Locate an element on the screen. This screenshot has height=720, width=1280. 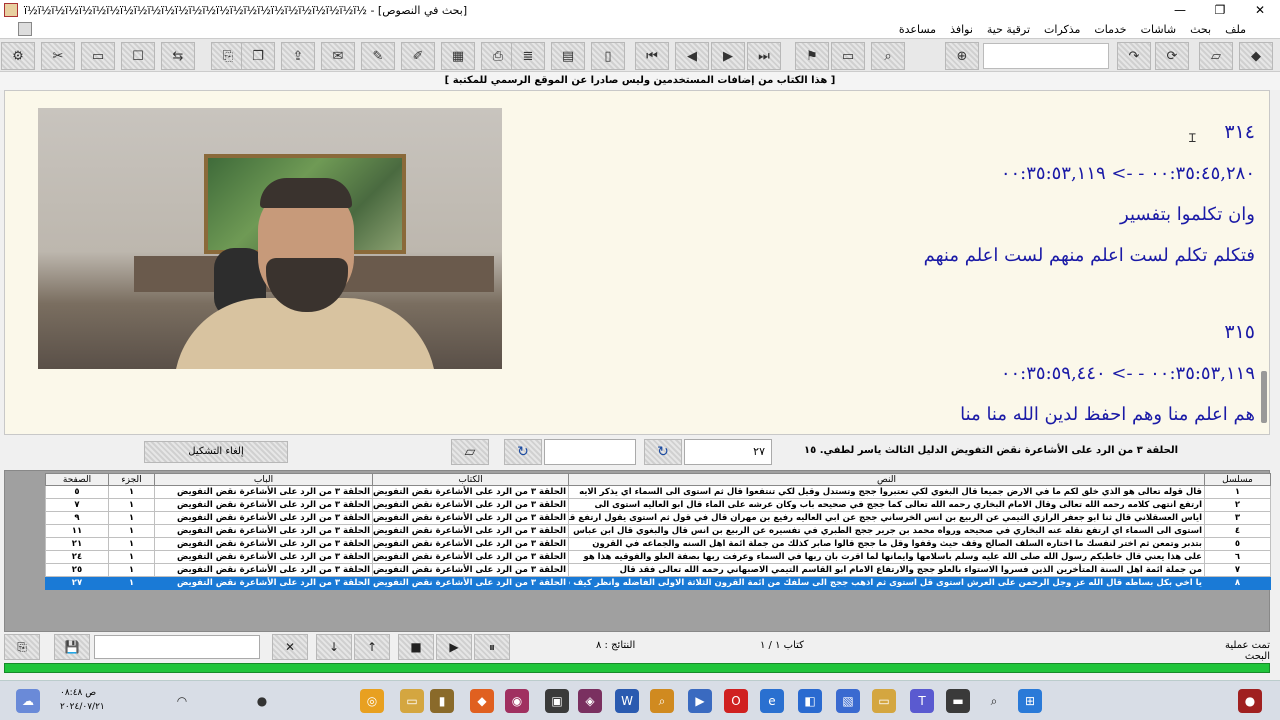
app-orange-icon: ◆ is located at coordinates (482, 701).